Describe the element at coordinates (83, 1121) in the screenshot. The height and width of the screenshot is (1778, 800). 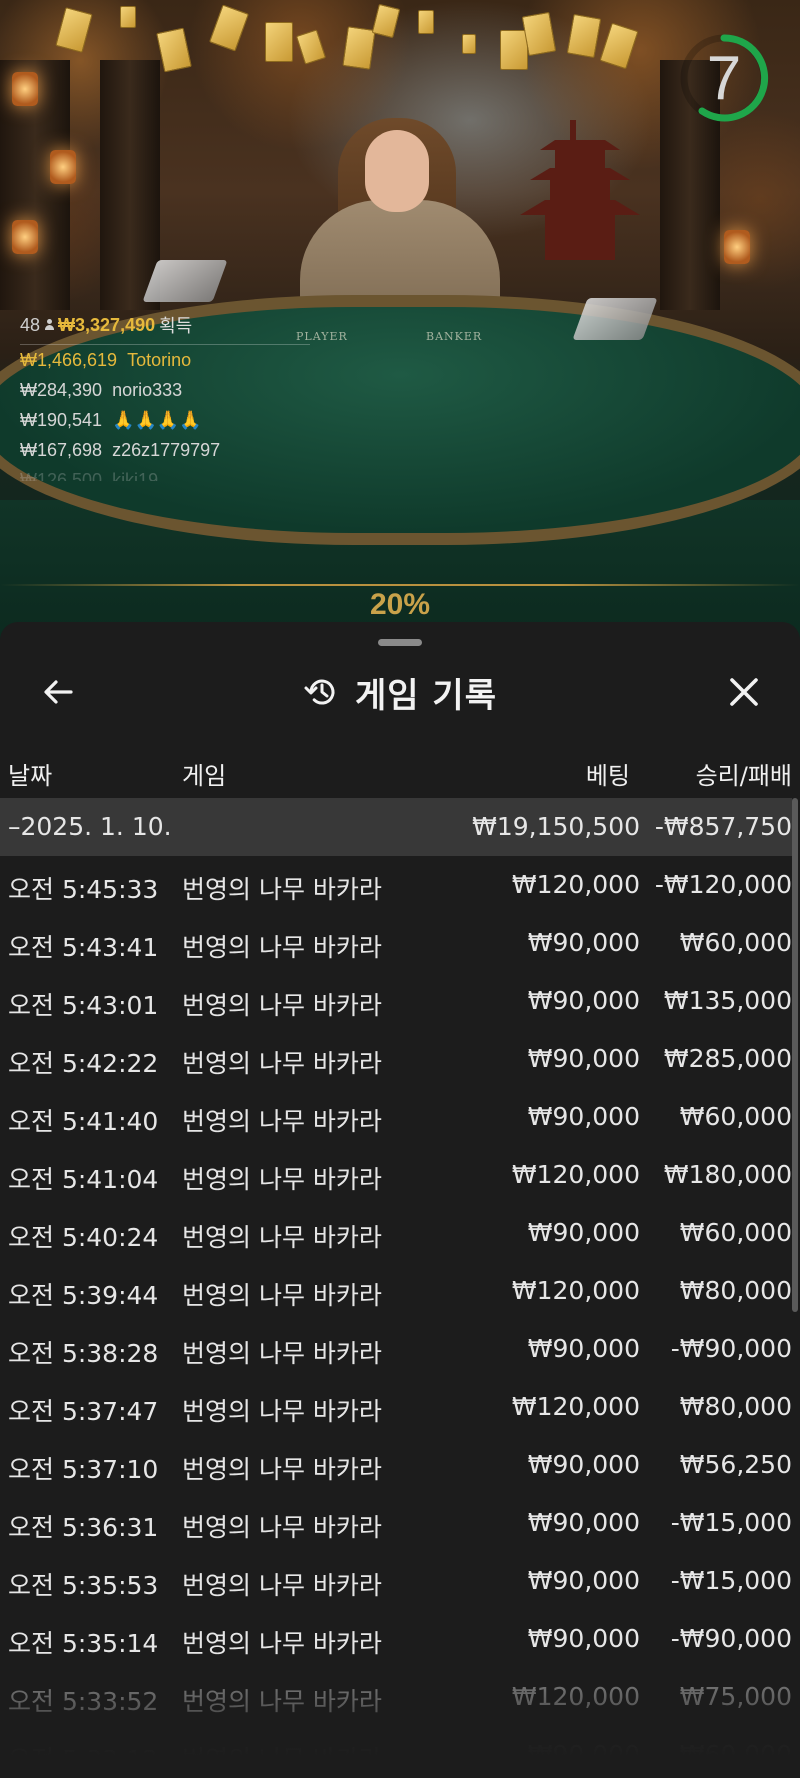
I see `row-time: 오전 5:41:40` at that location.